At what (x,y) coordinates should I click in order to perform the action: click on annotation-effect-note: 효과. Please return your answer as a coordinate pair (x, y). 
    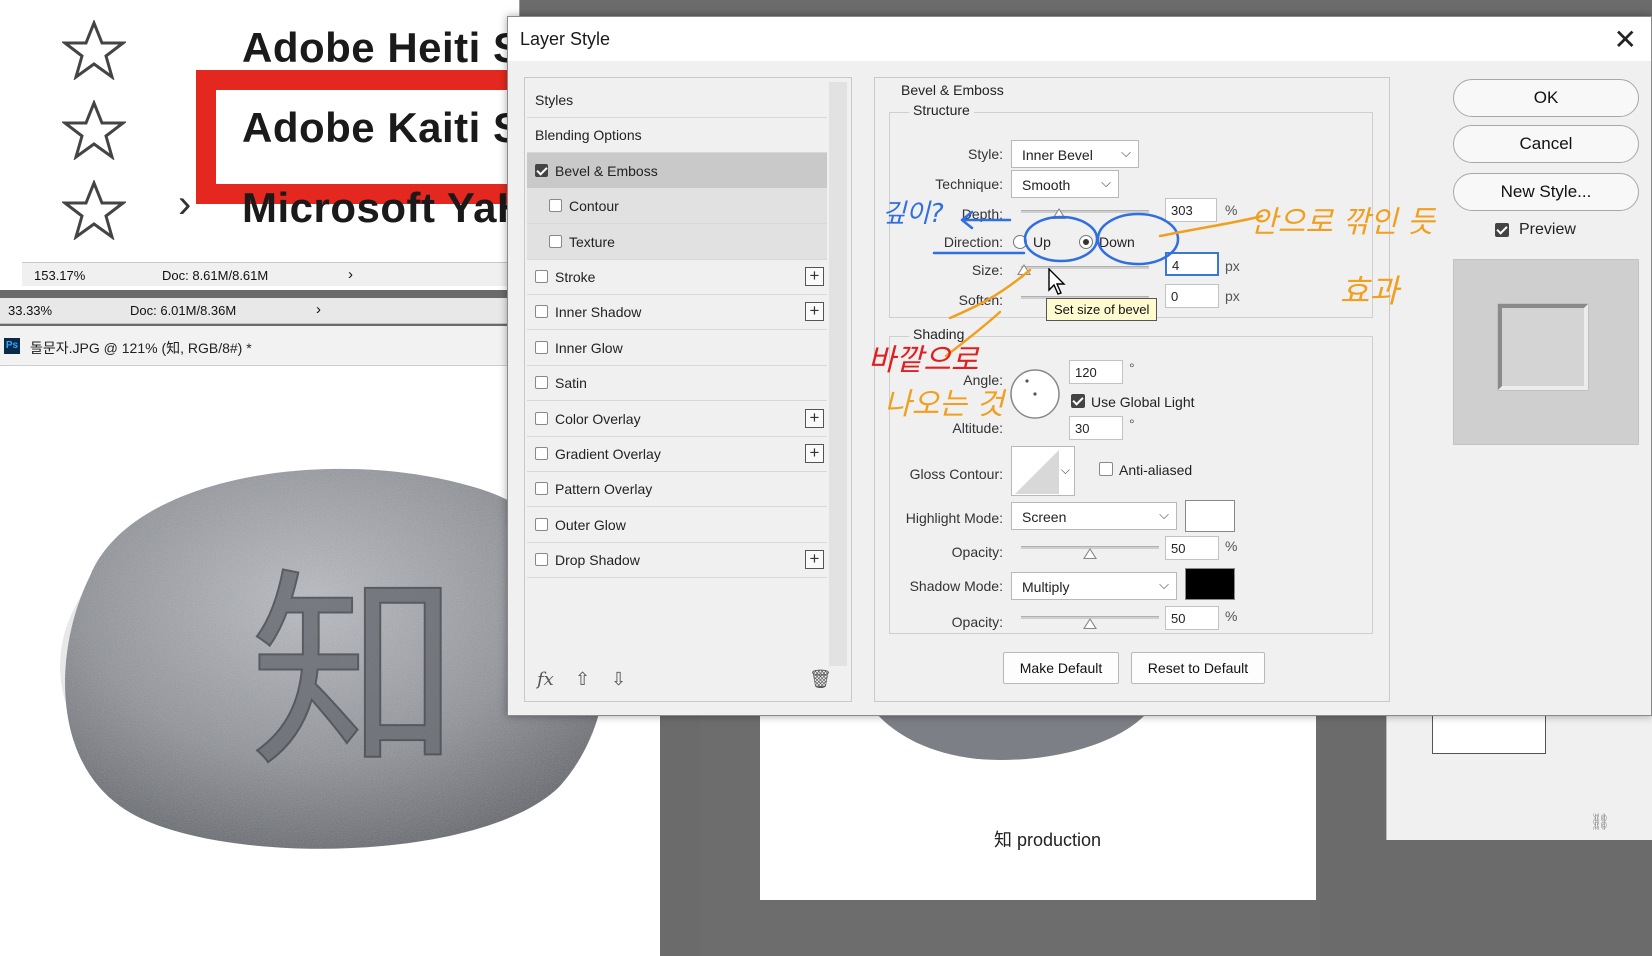
    Looking at the image, I should click on (1370, 291).